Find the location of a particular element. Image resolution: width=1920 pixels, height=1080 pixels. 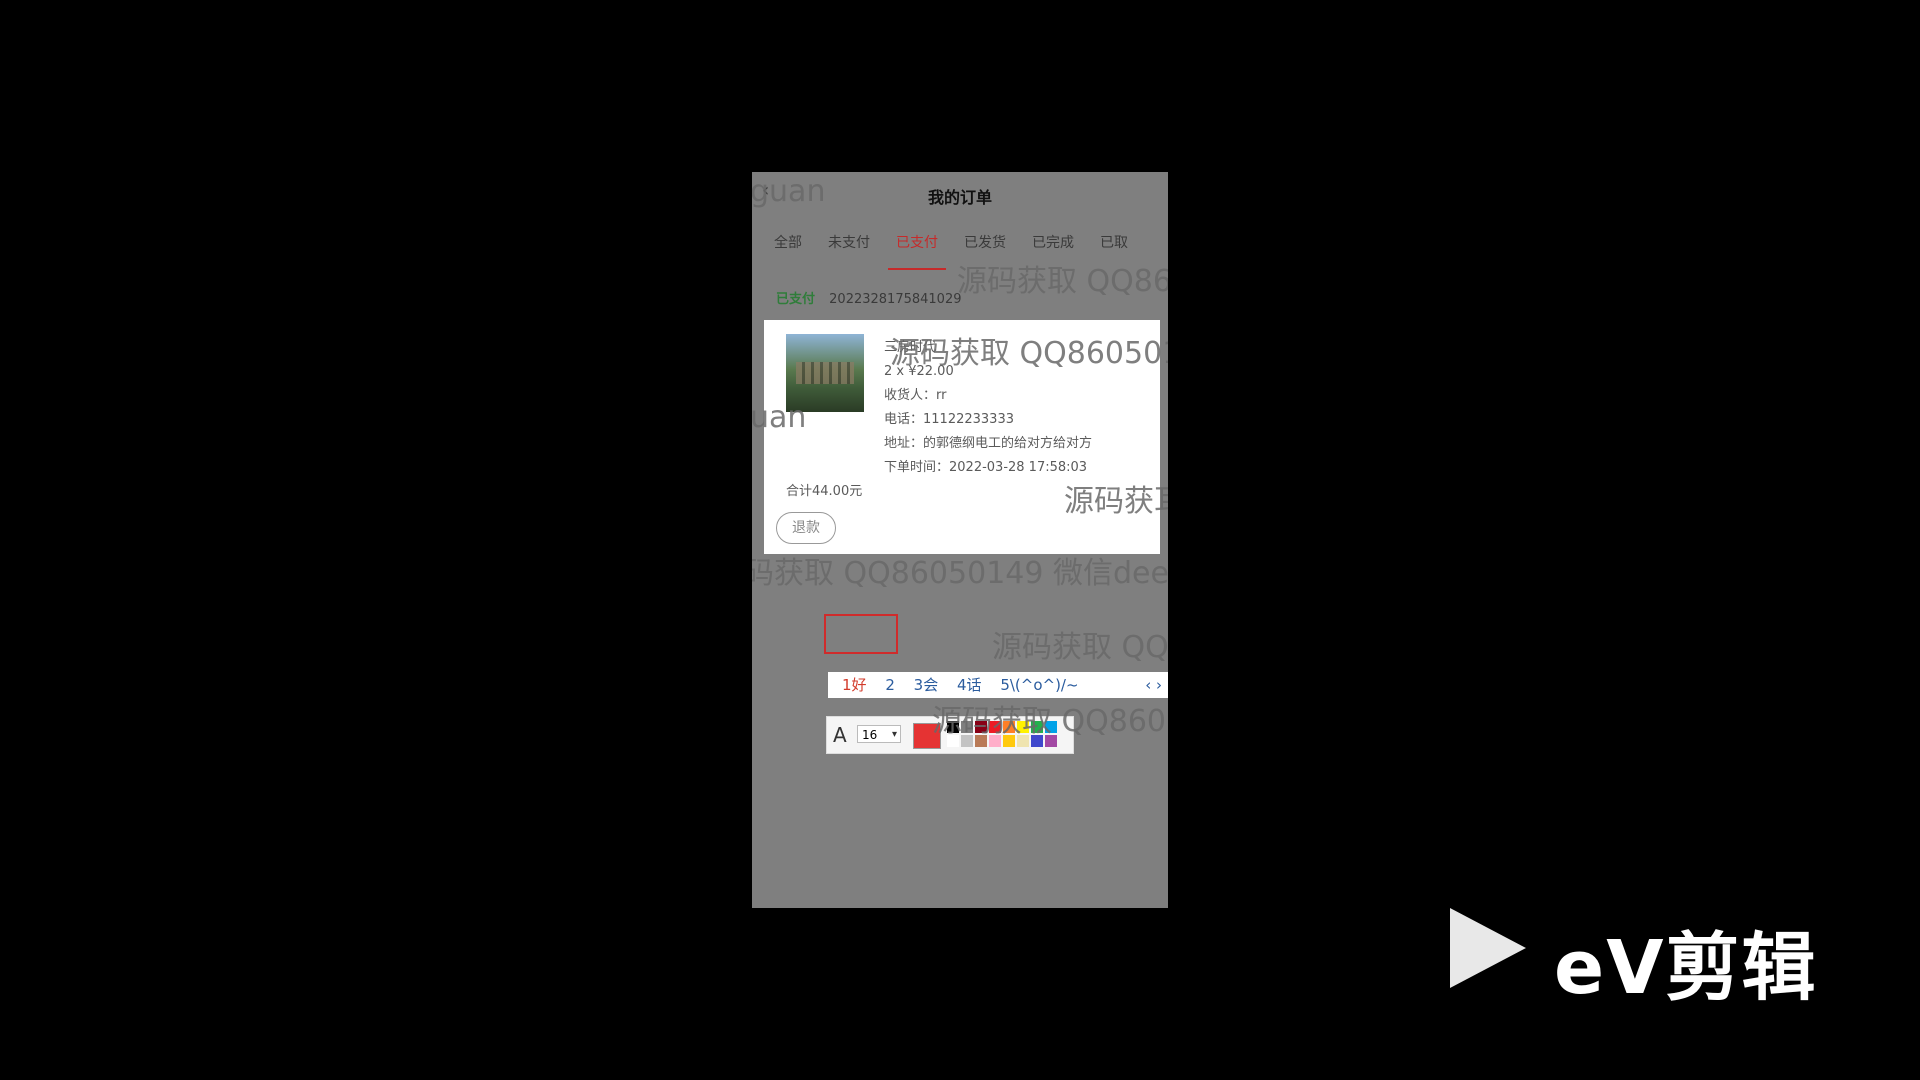

order-header: 已支付 2022328175841029 is located at coordinates (869, 297).